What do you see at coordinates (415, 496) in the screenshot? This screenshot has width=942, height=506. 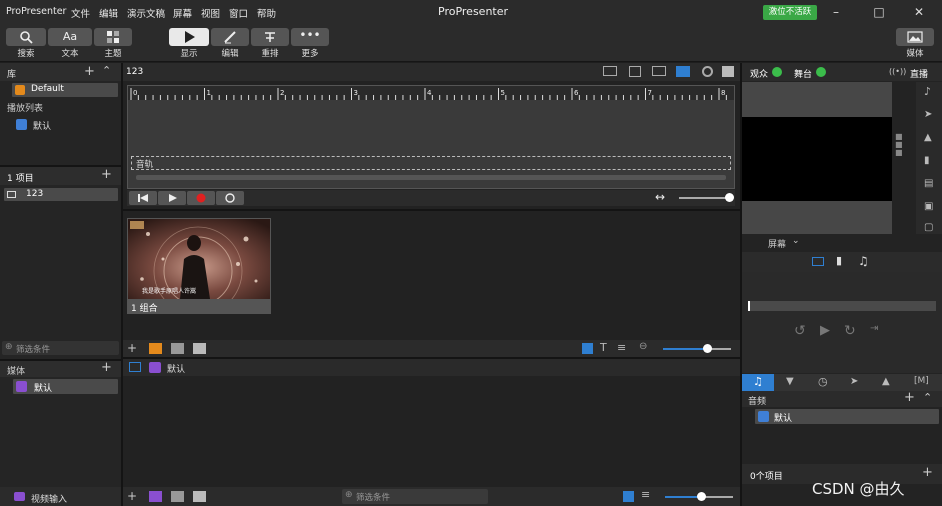 I see `filter-field-bottom: ⊕ 筛选条件` at bounding box center [415, 496].